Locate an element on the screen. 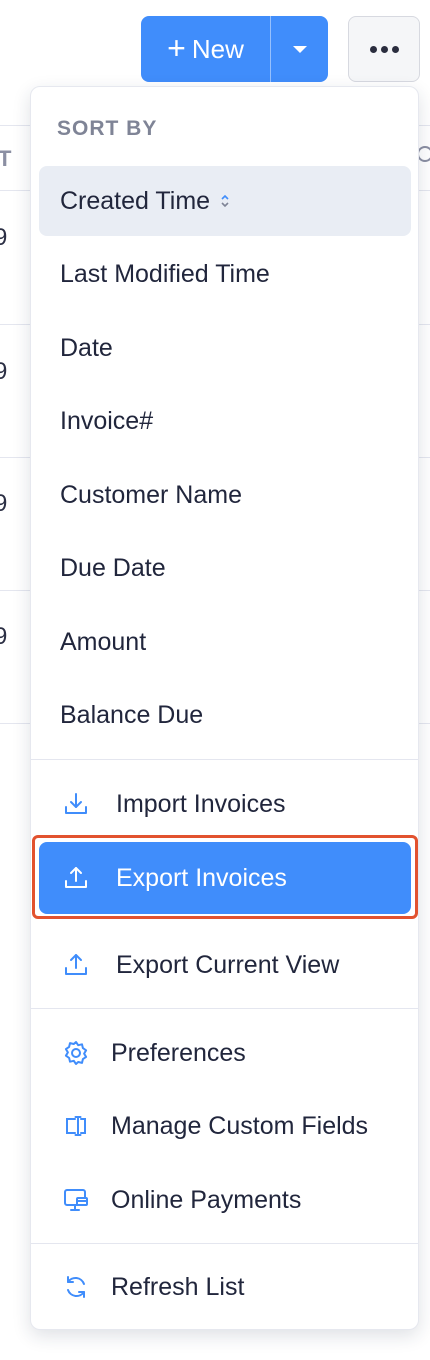  new-dropdown-button is located at coordinates (299, 49).